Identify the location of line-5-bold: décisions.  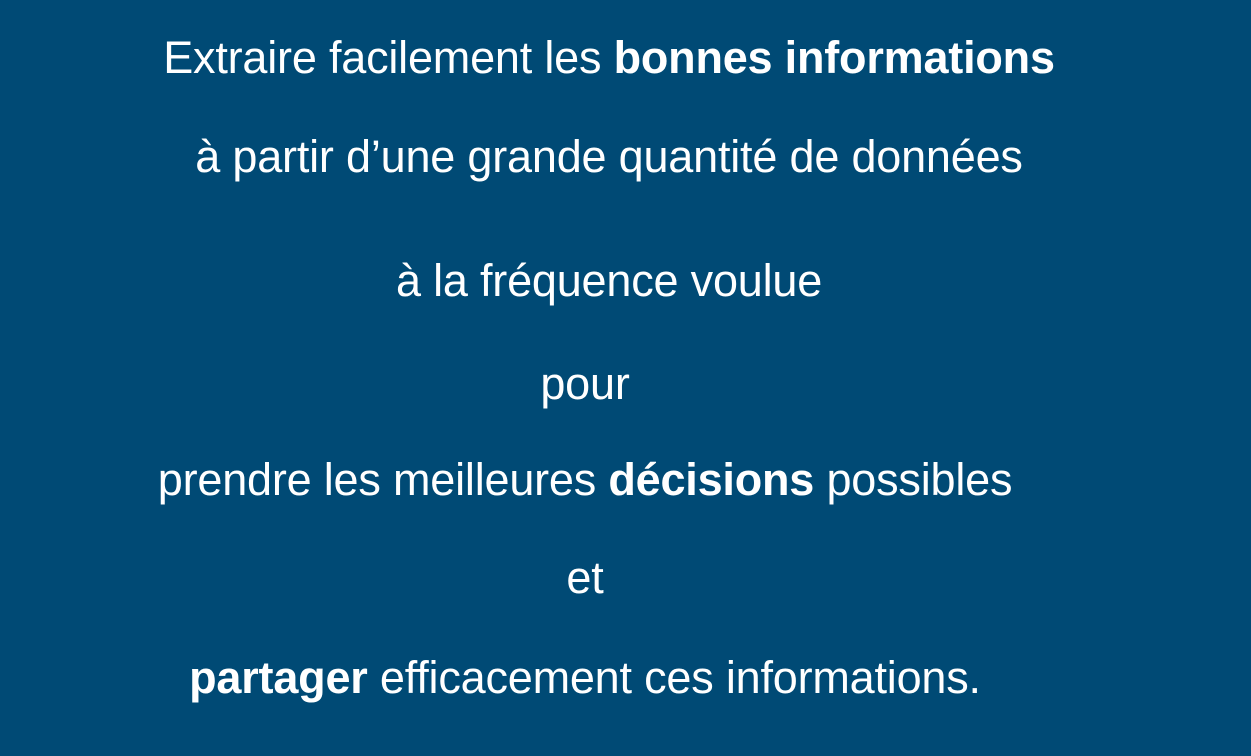
(711, 479).